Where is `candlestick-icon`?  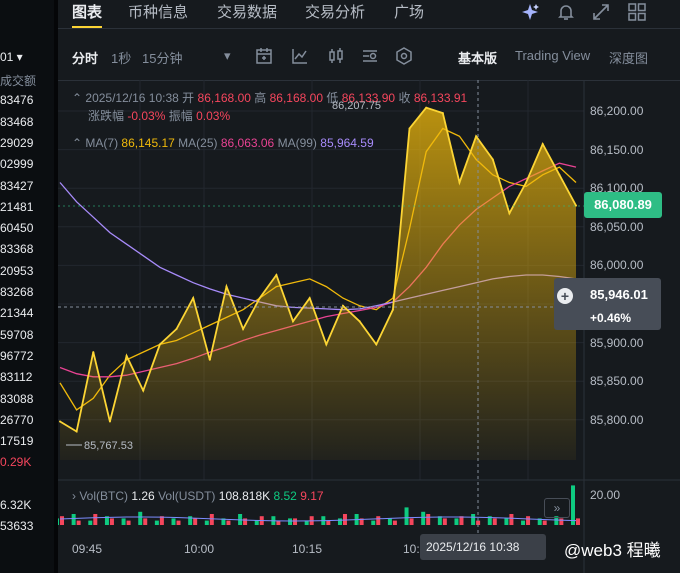
candlestick-icon is located at coordinates (336, 56).